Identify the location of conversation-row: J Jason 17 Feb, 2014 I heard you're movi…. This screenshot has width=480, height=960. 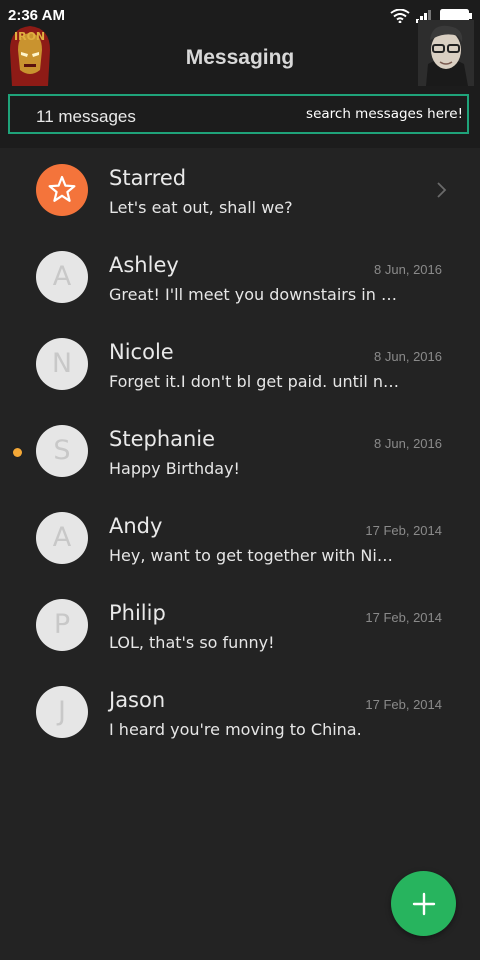
(240, 713).